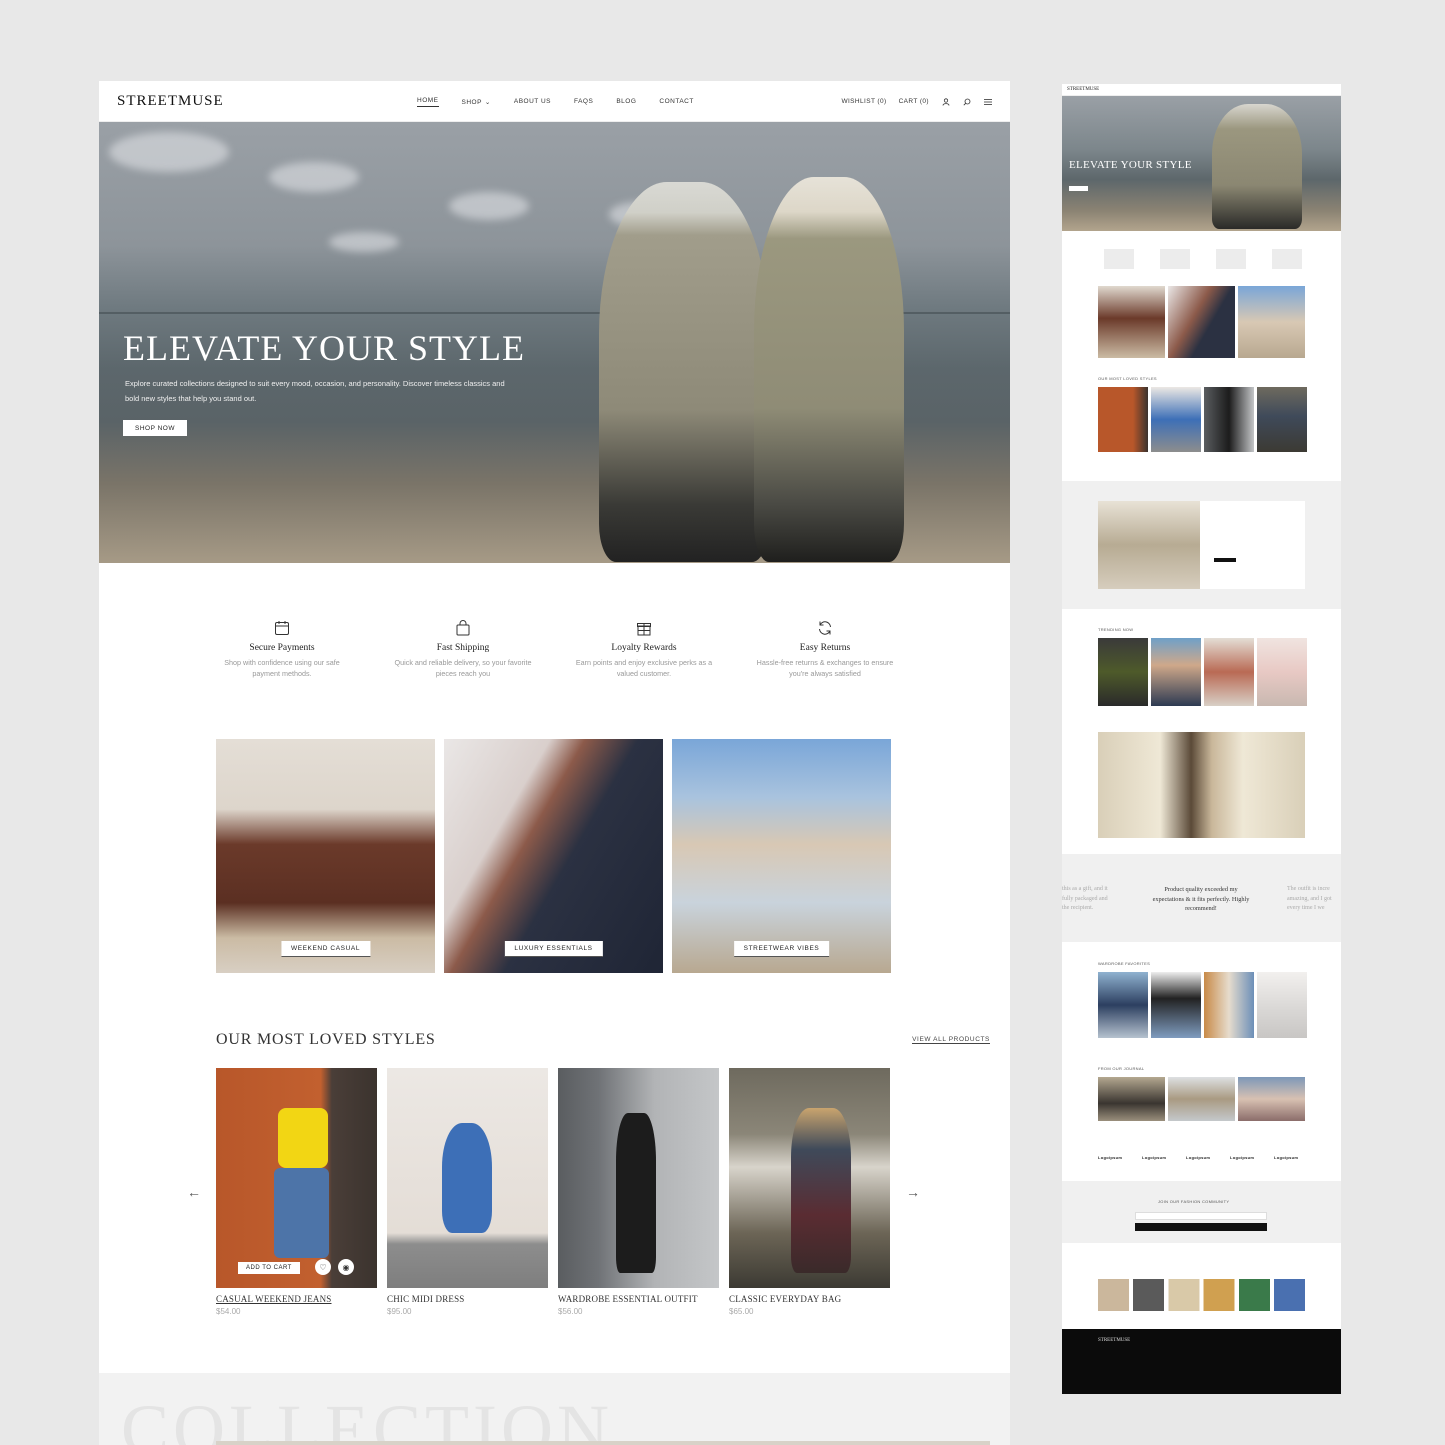 The width and height of the screenshot is (1445, 1445). Describe the element at coordinates (296, 1299) in the screenshot. I see `product-name: CASUAL WEEKEND JEANS` at that location.